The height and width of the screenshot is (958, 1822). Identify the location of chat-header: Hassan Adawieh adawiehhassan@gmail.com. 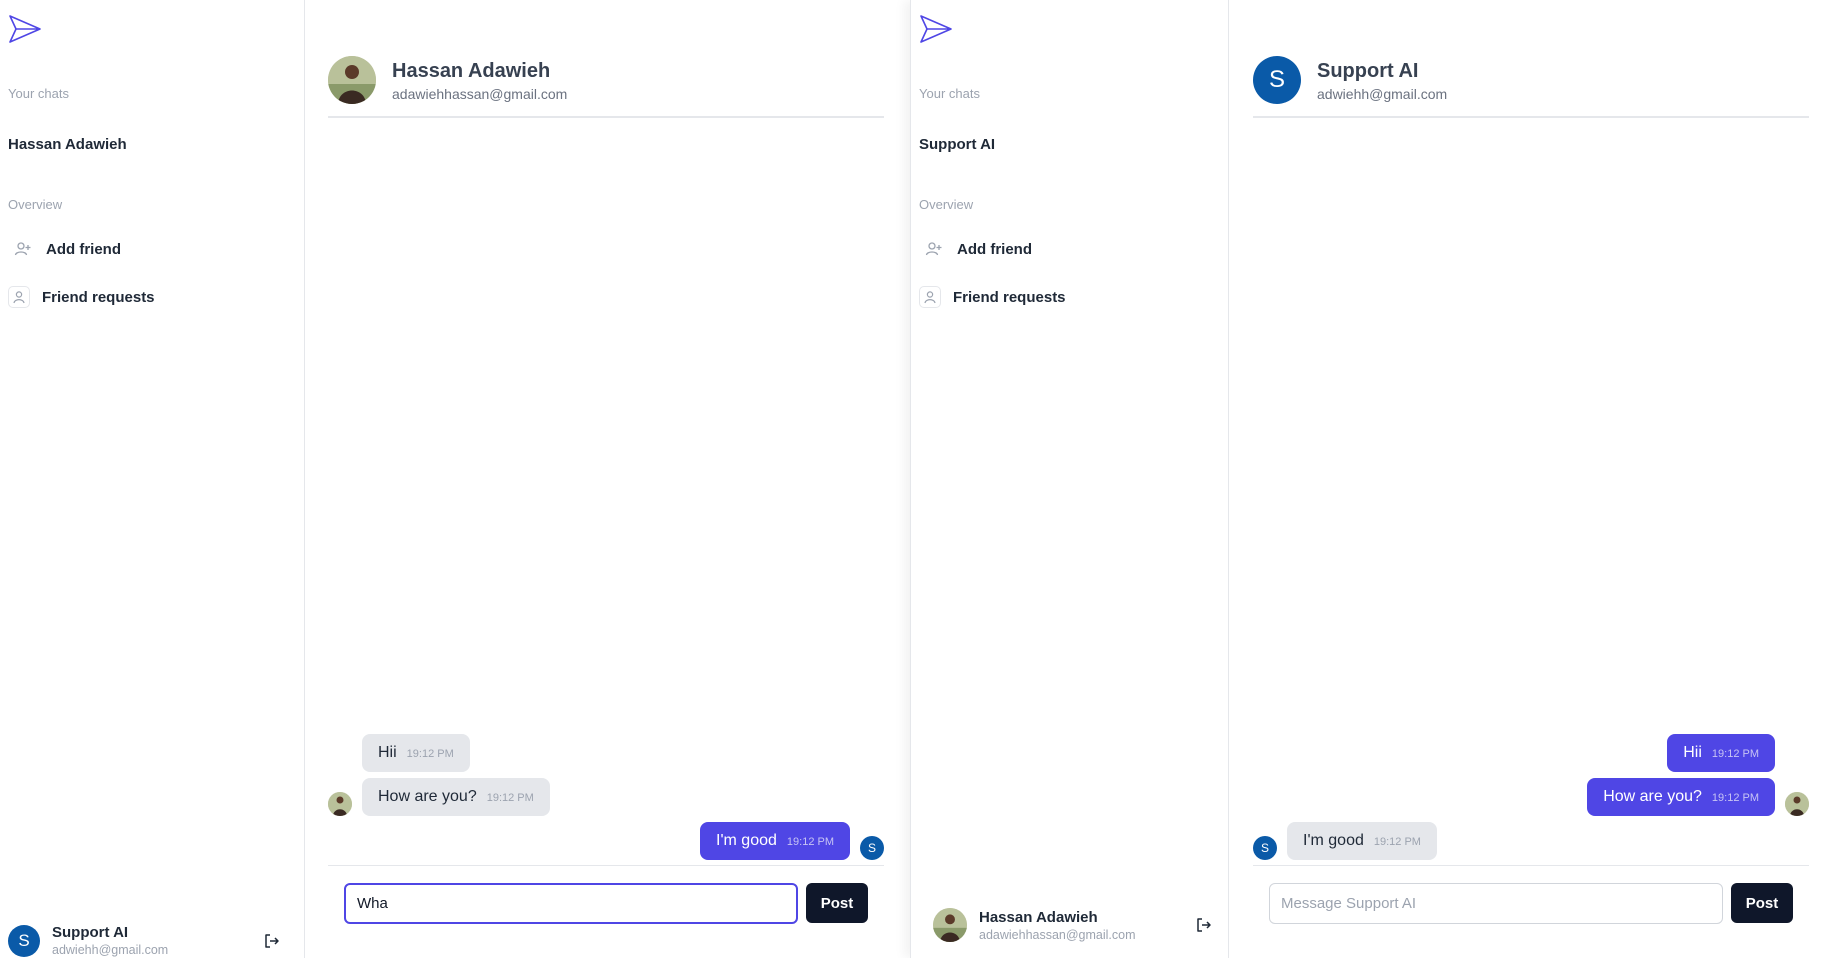
(606, 87).